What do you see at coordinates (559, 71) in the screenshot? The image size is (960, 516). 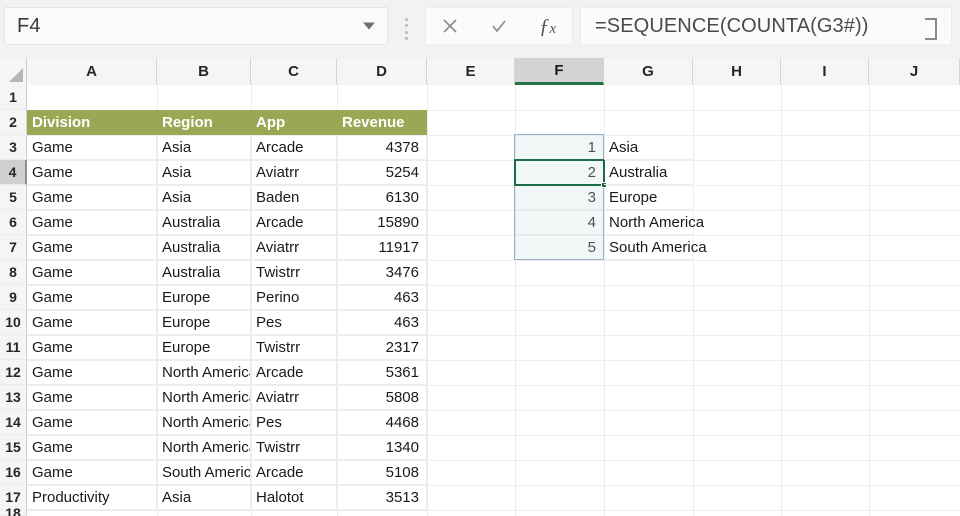 I see `column-header-f: F` at bounding box center [559, 71].